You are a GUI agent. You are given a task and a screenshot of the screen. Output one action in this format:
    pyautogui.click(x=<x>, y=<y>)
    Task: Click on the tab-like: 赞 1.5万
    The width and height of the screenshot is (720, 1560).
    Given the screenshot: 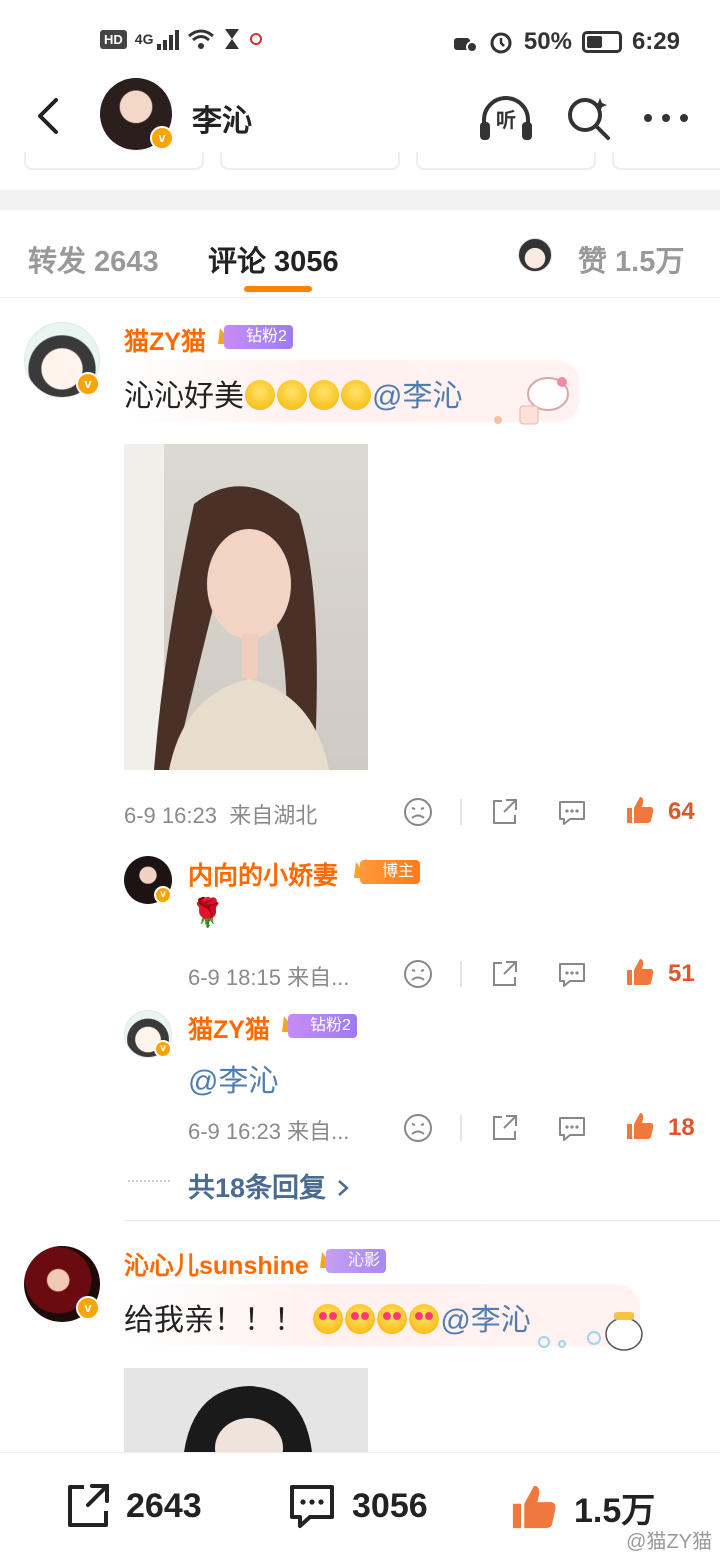 What is the action you would take?
    pyautogui.click(x=631, y=259)
    